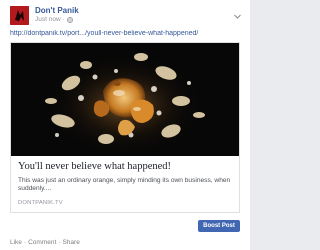 The width and height of the screenshot is (320, 250). Describe the element at coordinates (42, 242) in the screenshot. I see `comment-link: Comment` at that location.